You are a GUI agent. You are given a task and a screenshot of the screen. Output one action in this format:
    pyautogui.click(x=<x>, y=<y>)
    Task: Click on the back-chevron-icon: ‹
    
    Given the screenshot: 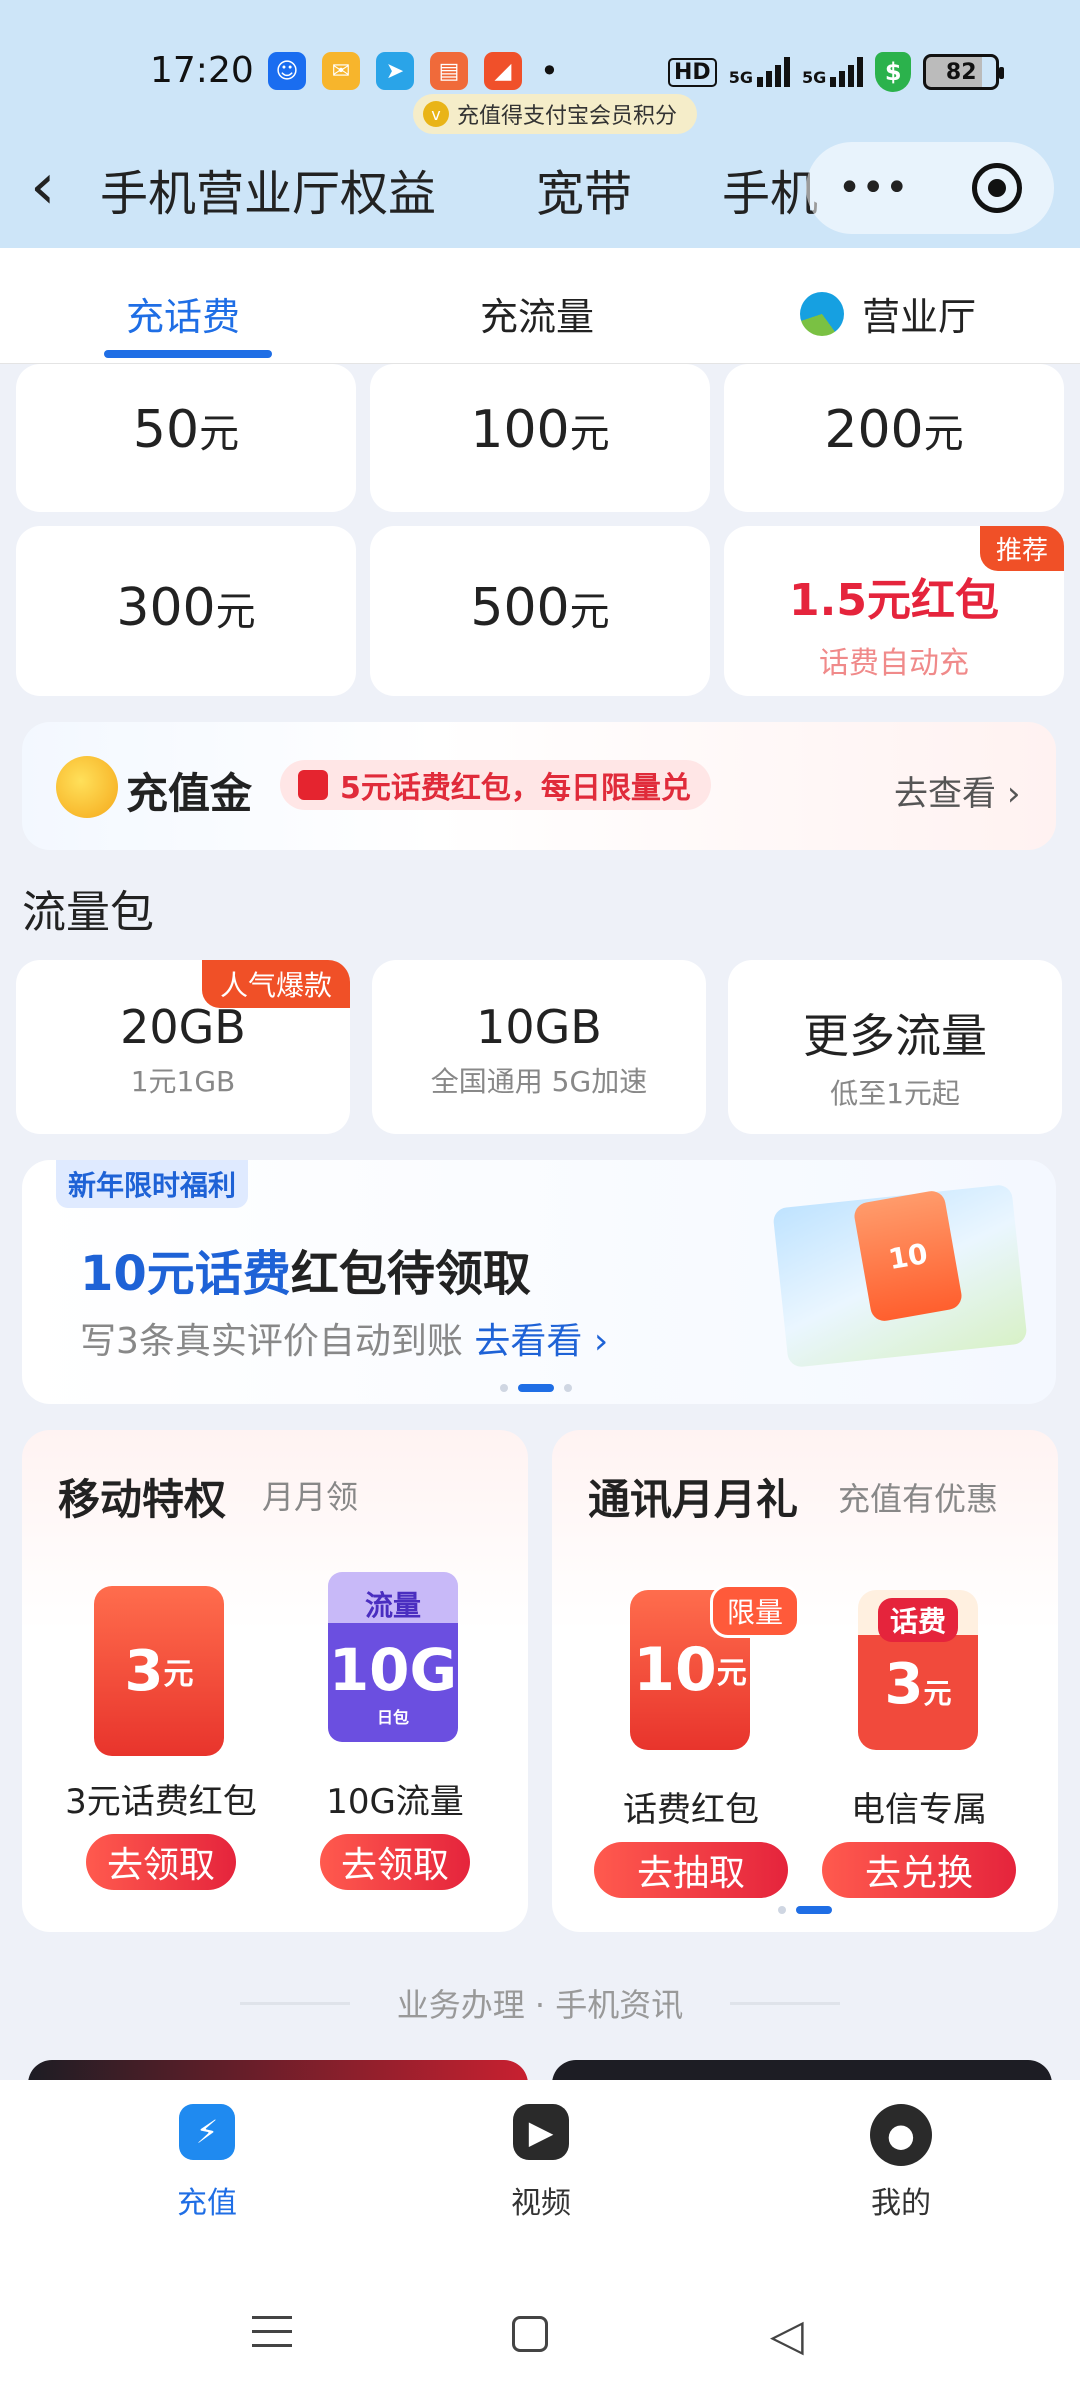 What is the action you would take?
    pyautogui.click(x=43, y=187)
    